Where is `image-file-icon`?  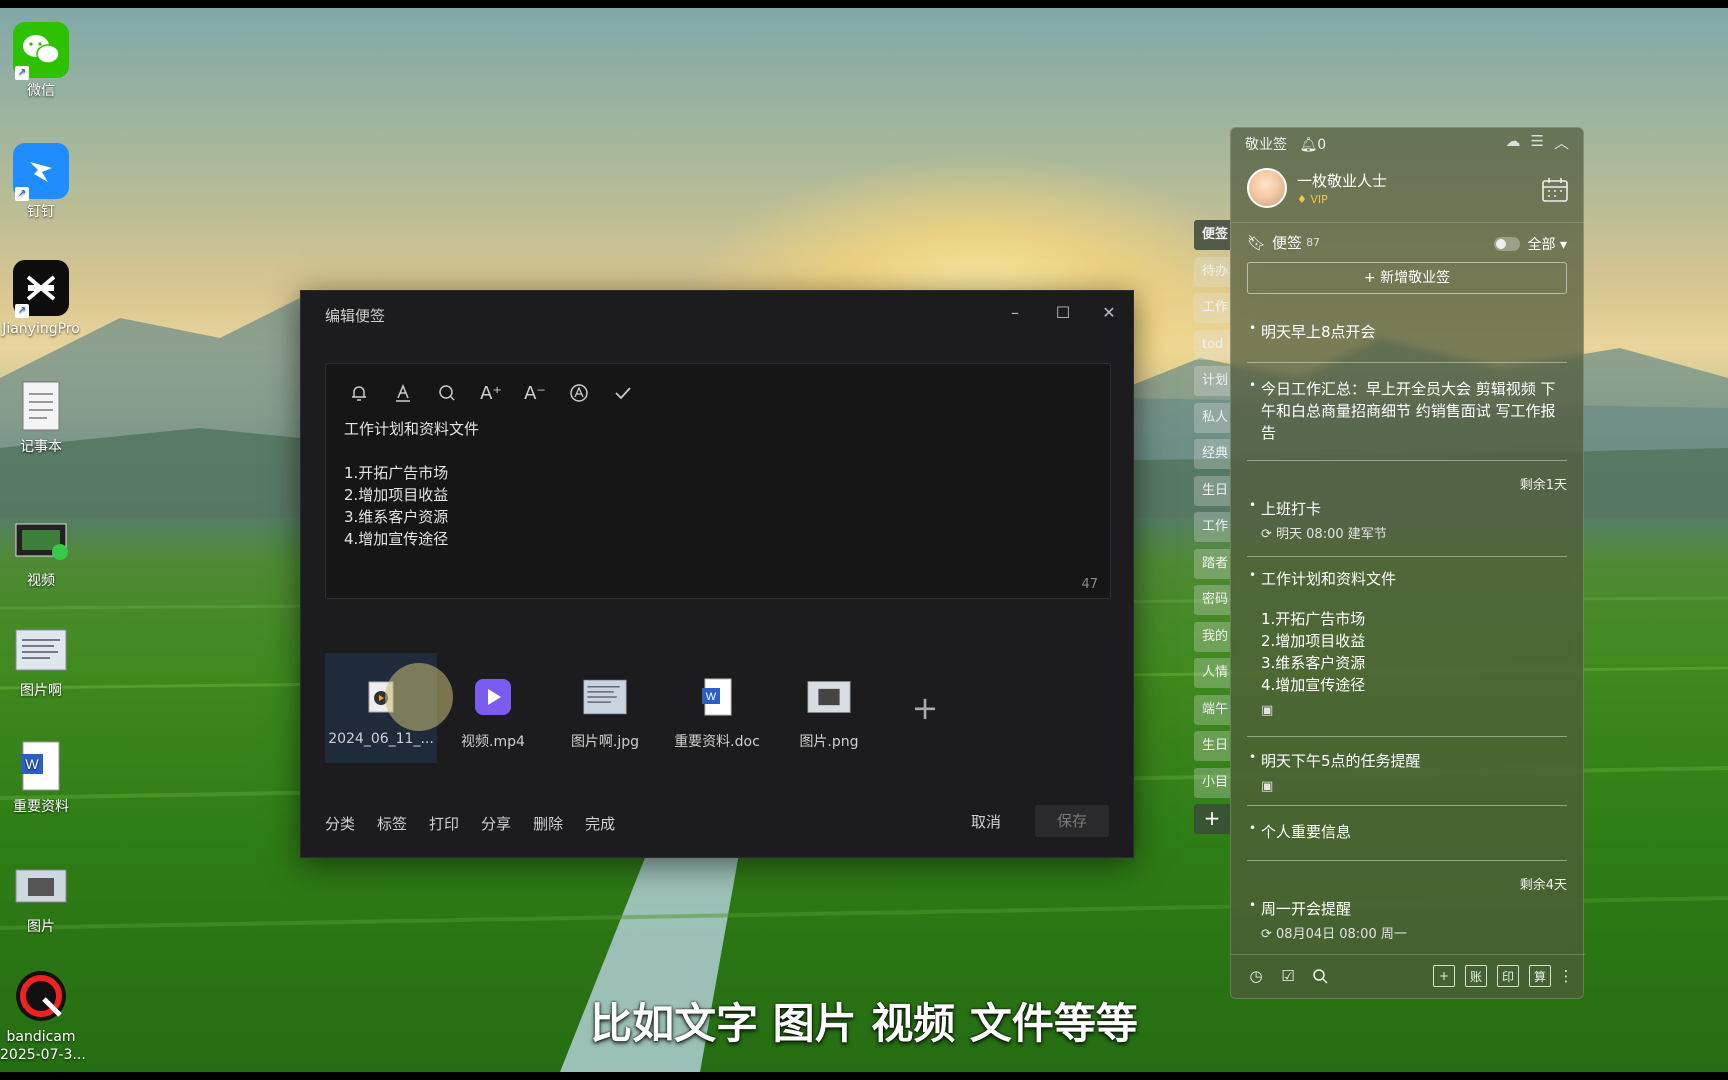
image-file-icon is located at coordinates (41, 650).